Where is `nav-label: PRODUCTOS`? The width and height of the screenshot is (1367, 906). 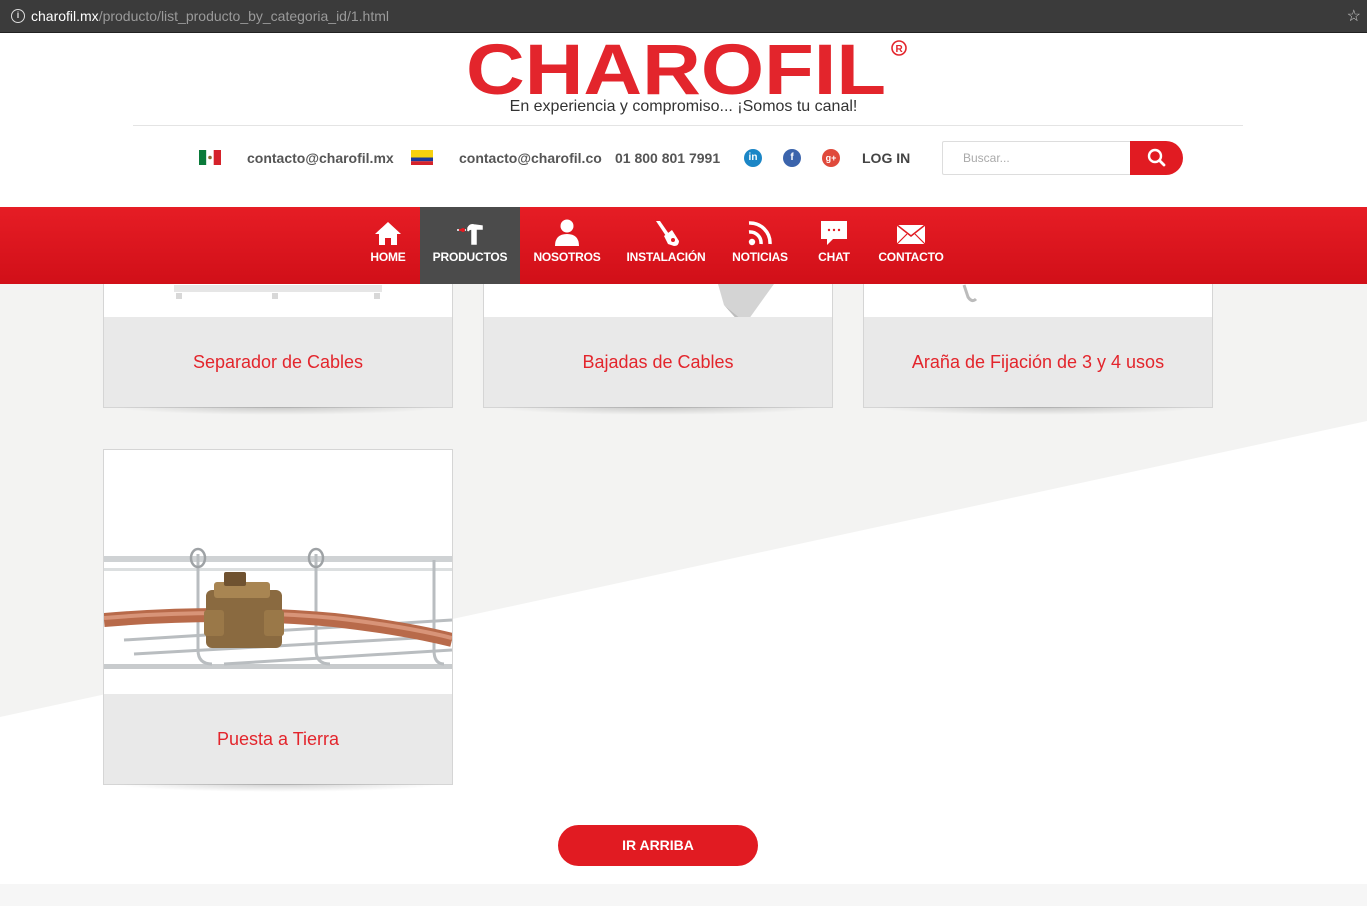
nav-label: PRODUCTOS is located at coordinates (470, 257).